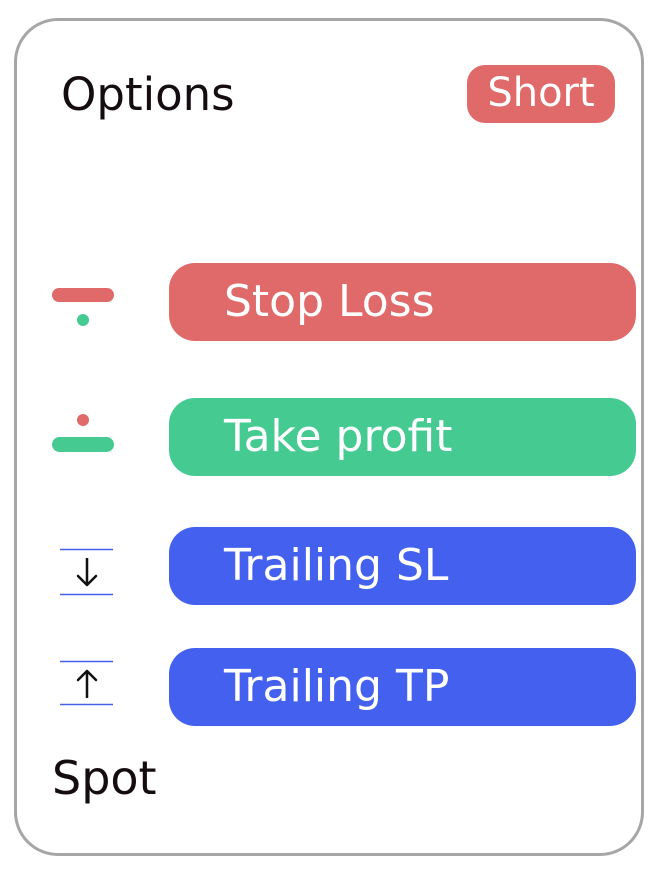 This screenshot has width=661, height=874. Describe the element at coordinates (91, 684) in the screenshot. I see `trailing-up-arrow-icon` at that location.